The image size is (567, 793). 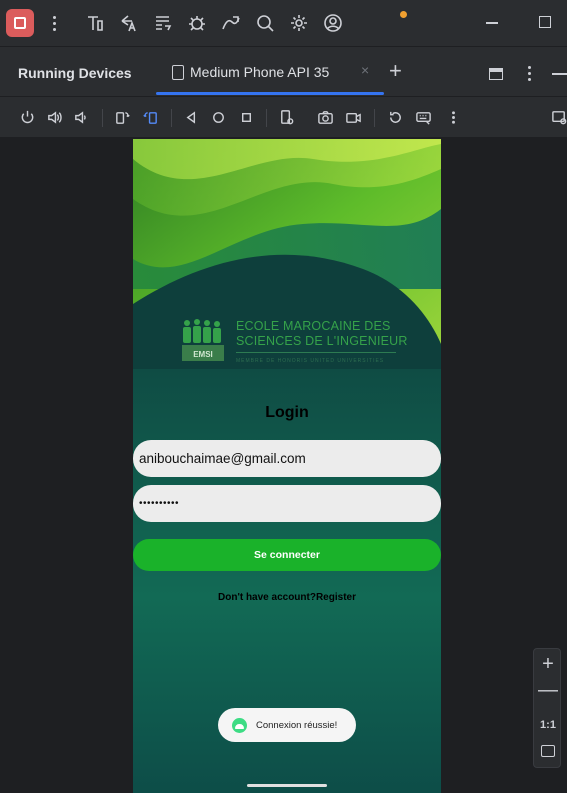 What do you see at coordinates (548, 725) in the screenshot?
I see `zoom-actual-size-button: 1:1` at bounding box center [548, 725].